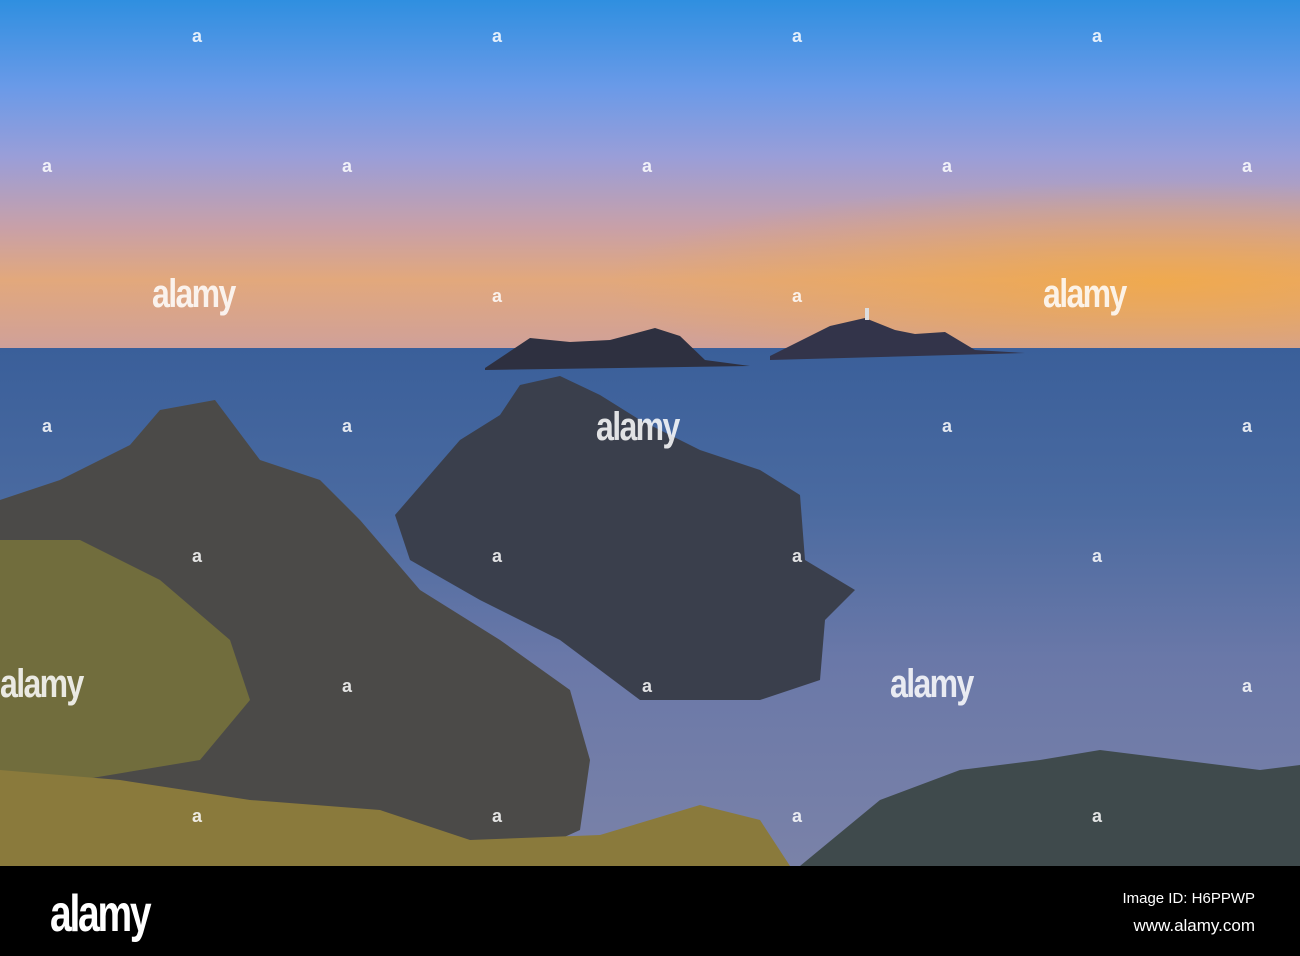 The image size is (1300, 956). I want to click on island-right, so click(897, 339).